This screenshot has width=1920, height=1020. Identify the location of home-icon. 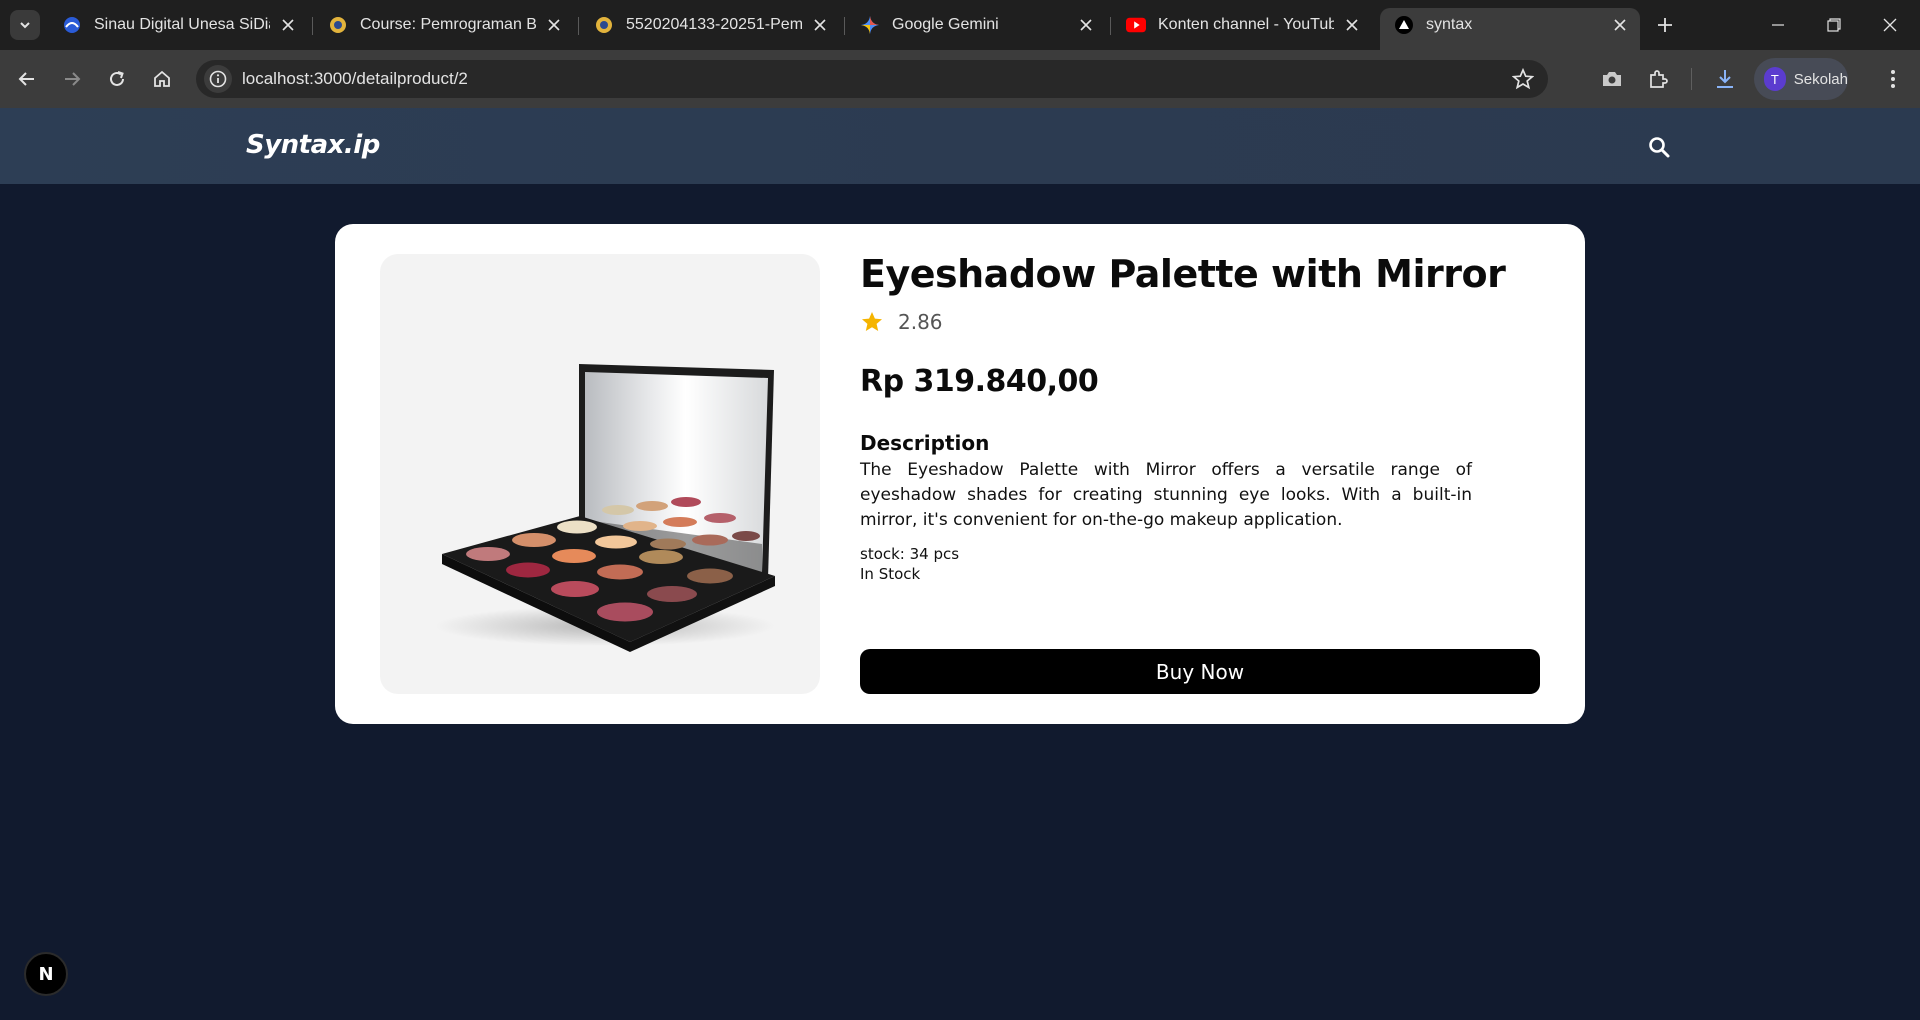
(162, 78).